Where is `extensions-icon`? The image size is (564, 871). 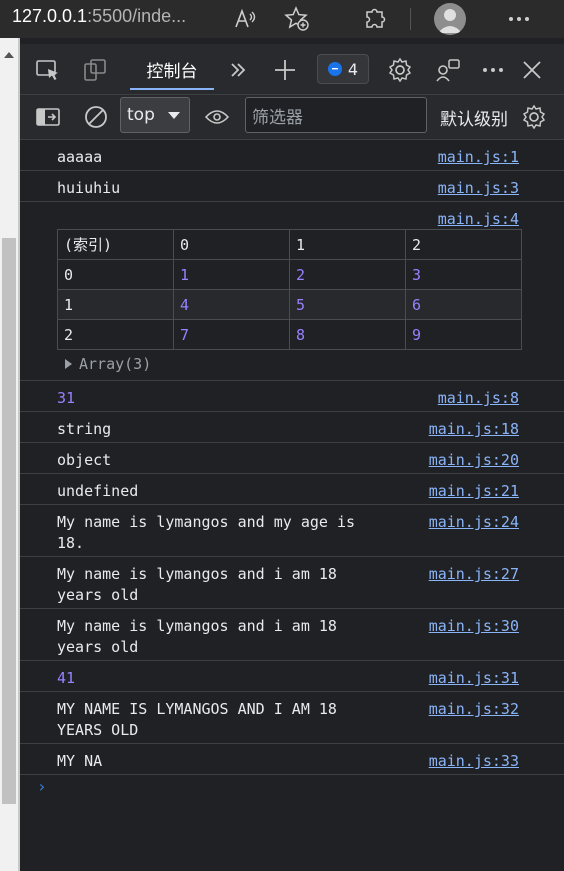
extensions-icon is located at coordinates (375, 19).